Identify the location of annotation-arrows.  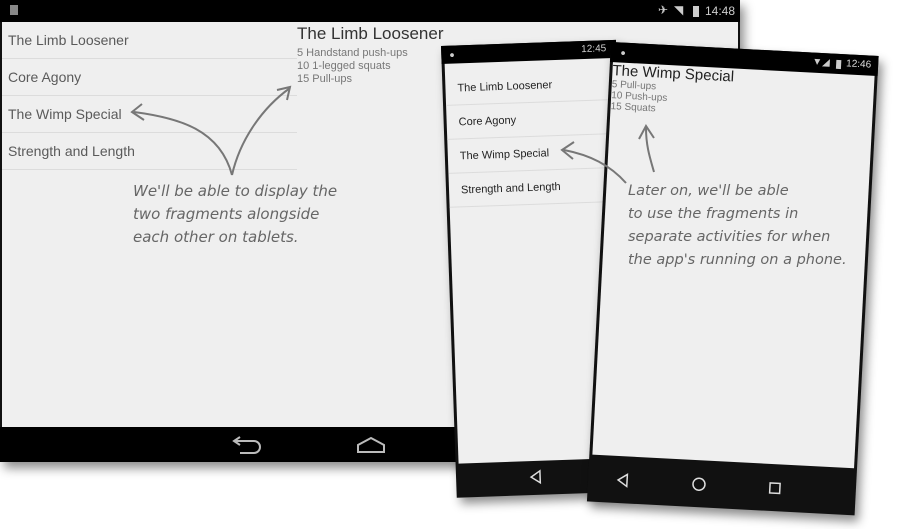
(392, 134).